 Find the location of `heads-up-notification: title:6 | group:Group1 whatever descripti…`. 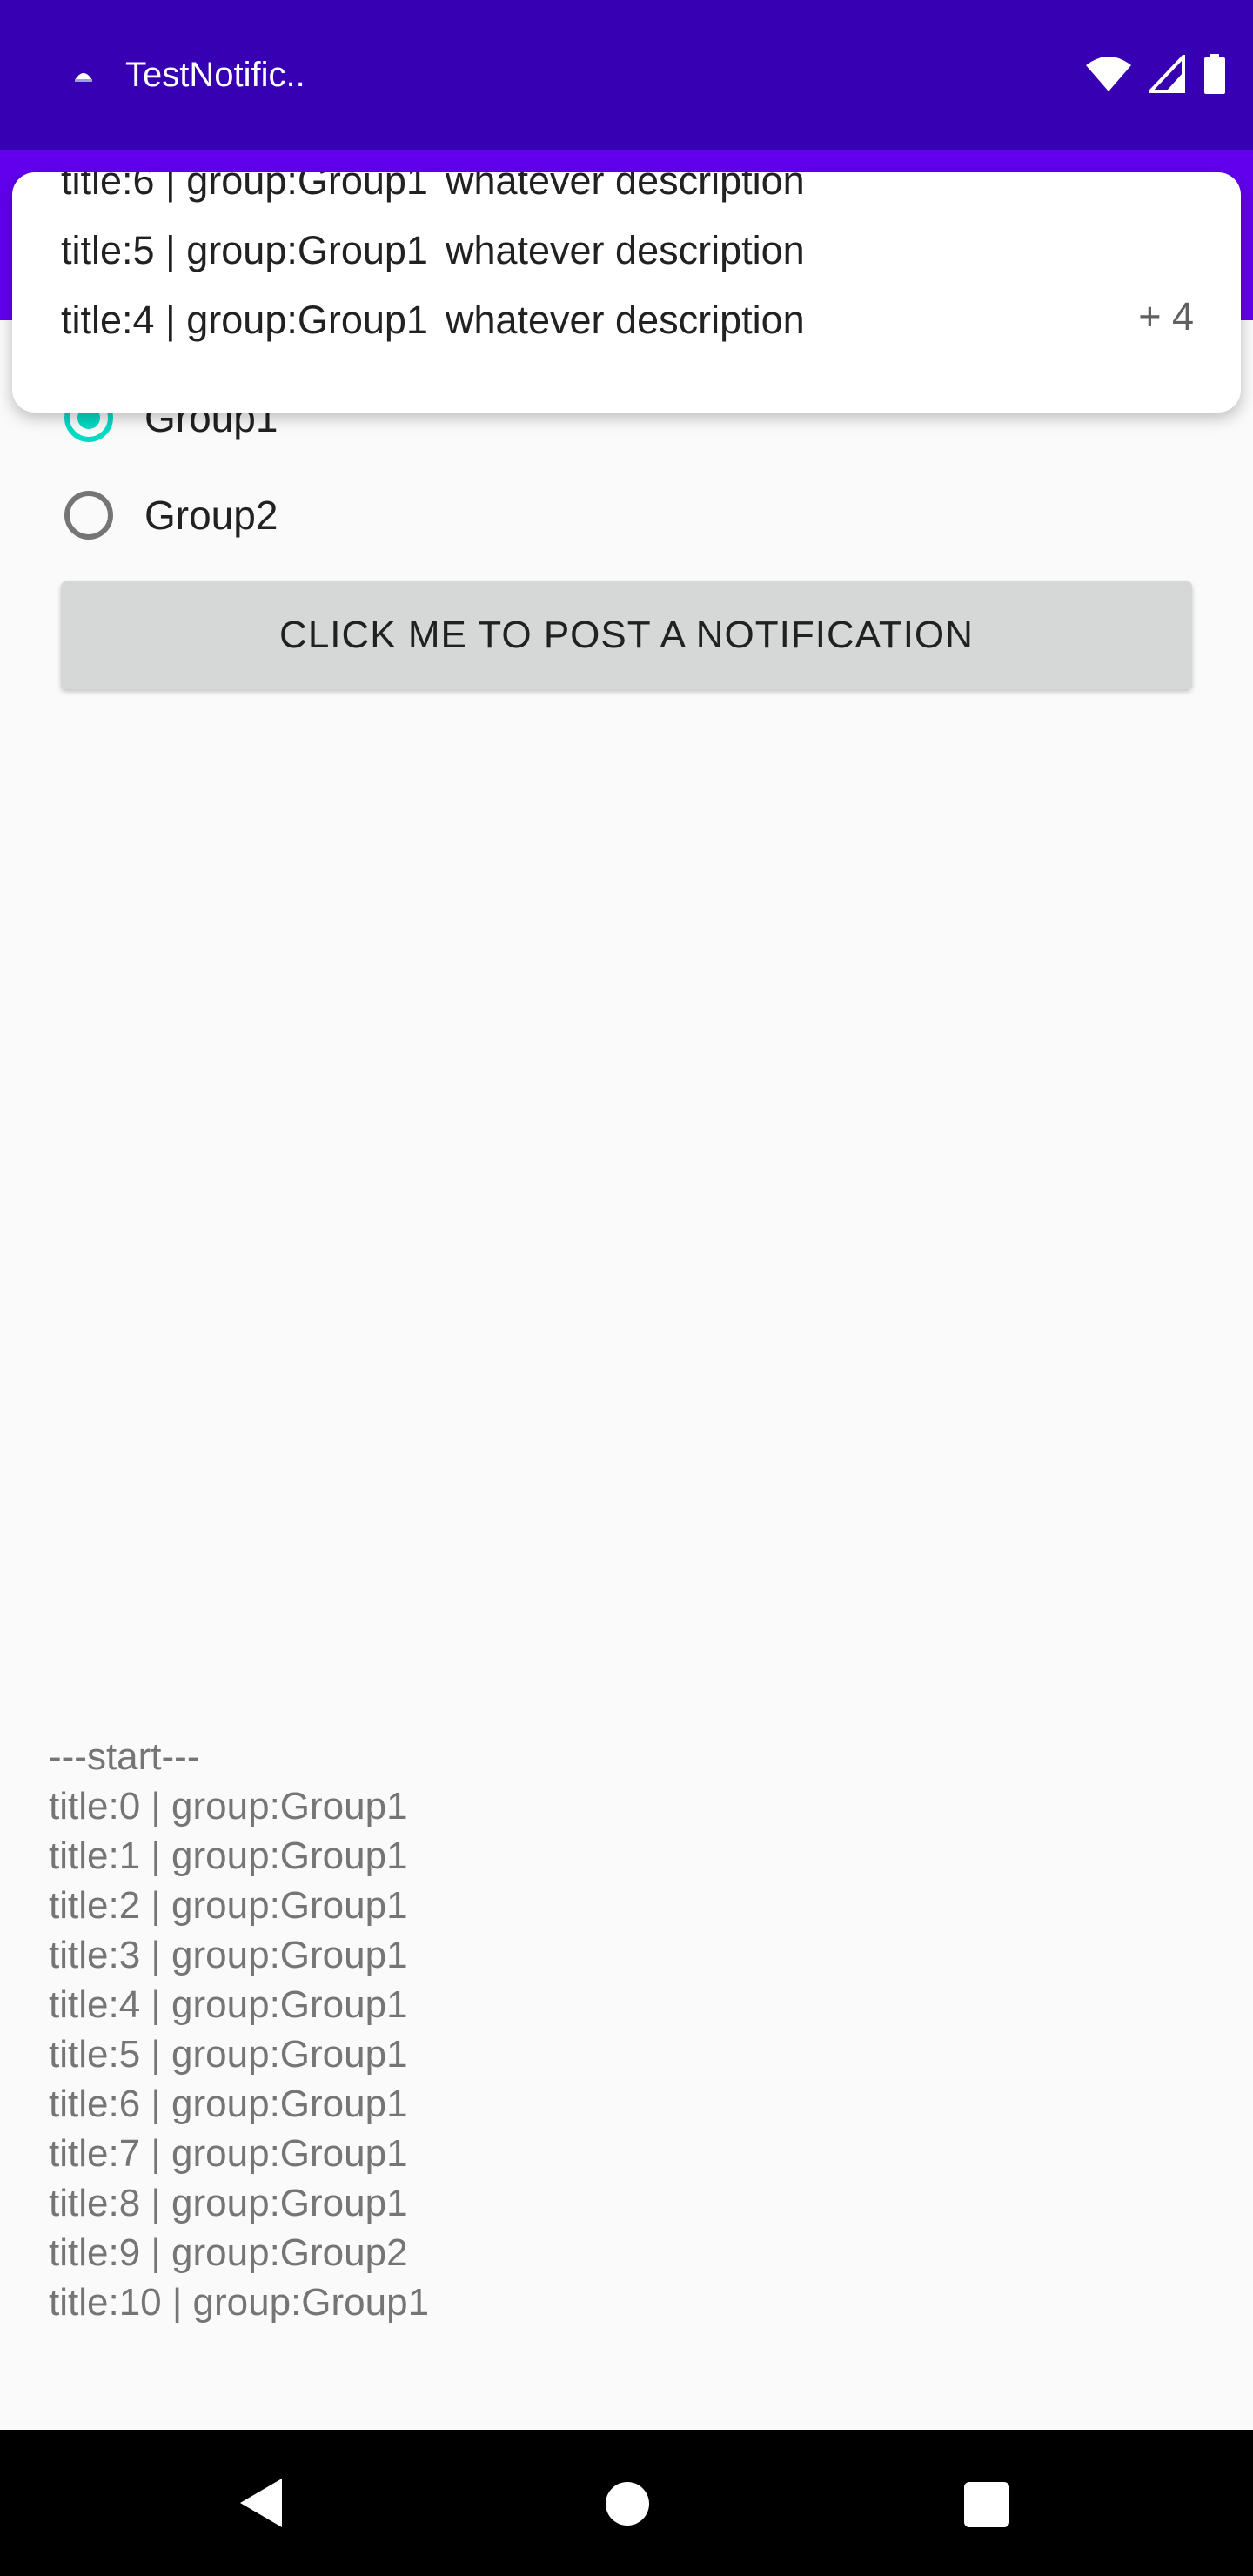

heads-up-notification: title:6 | group:Group1 whatever descripti… is located at coordinates (626, 292).